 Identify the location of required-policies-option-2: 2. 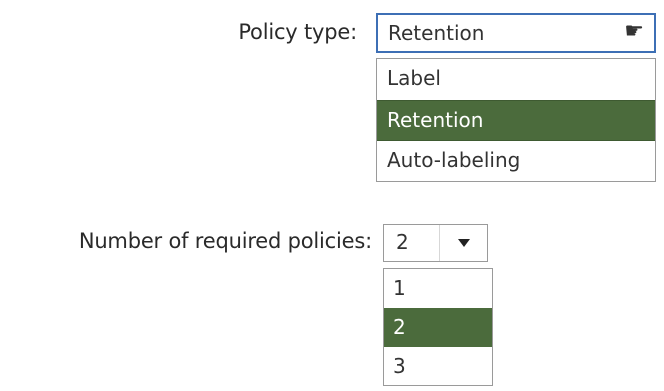
(438, 327).